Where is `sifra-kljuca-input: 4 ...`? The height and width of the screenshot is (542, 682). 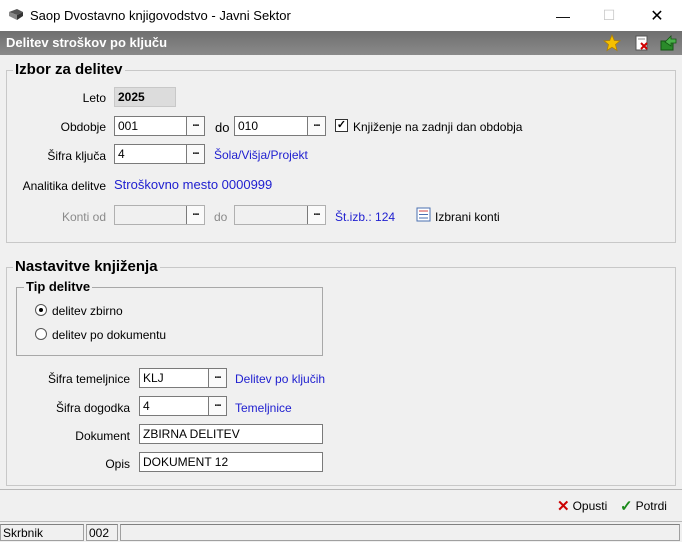
sifra-kljuca-input: 4 ... is located at coordinates (159, 154).